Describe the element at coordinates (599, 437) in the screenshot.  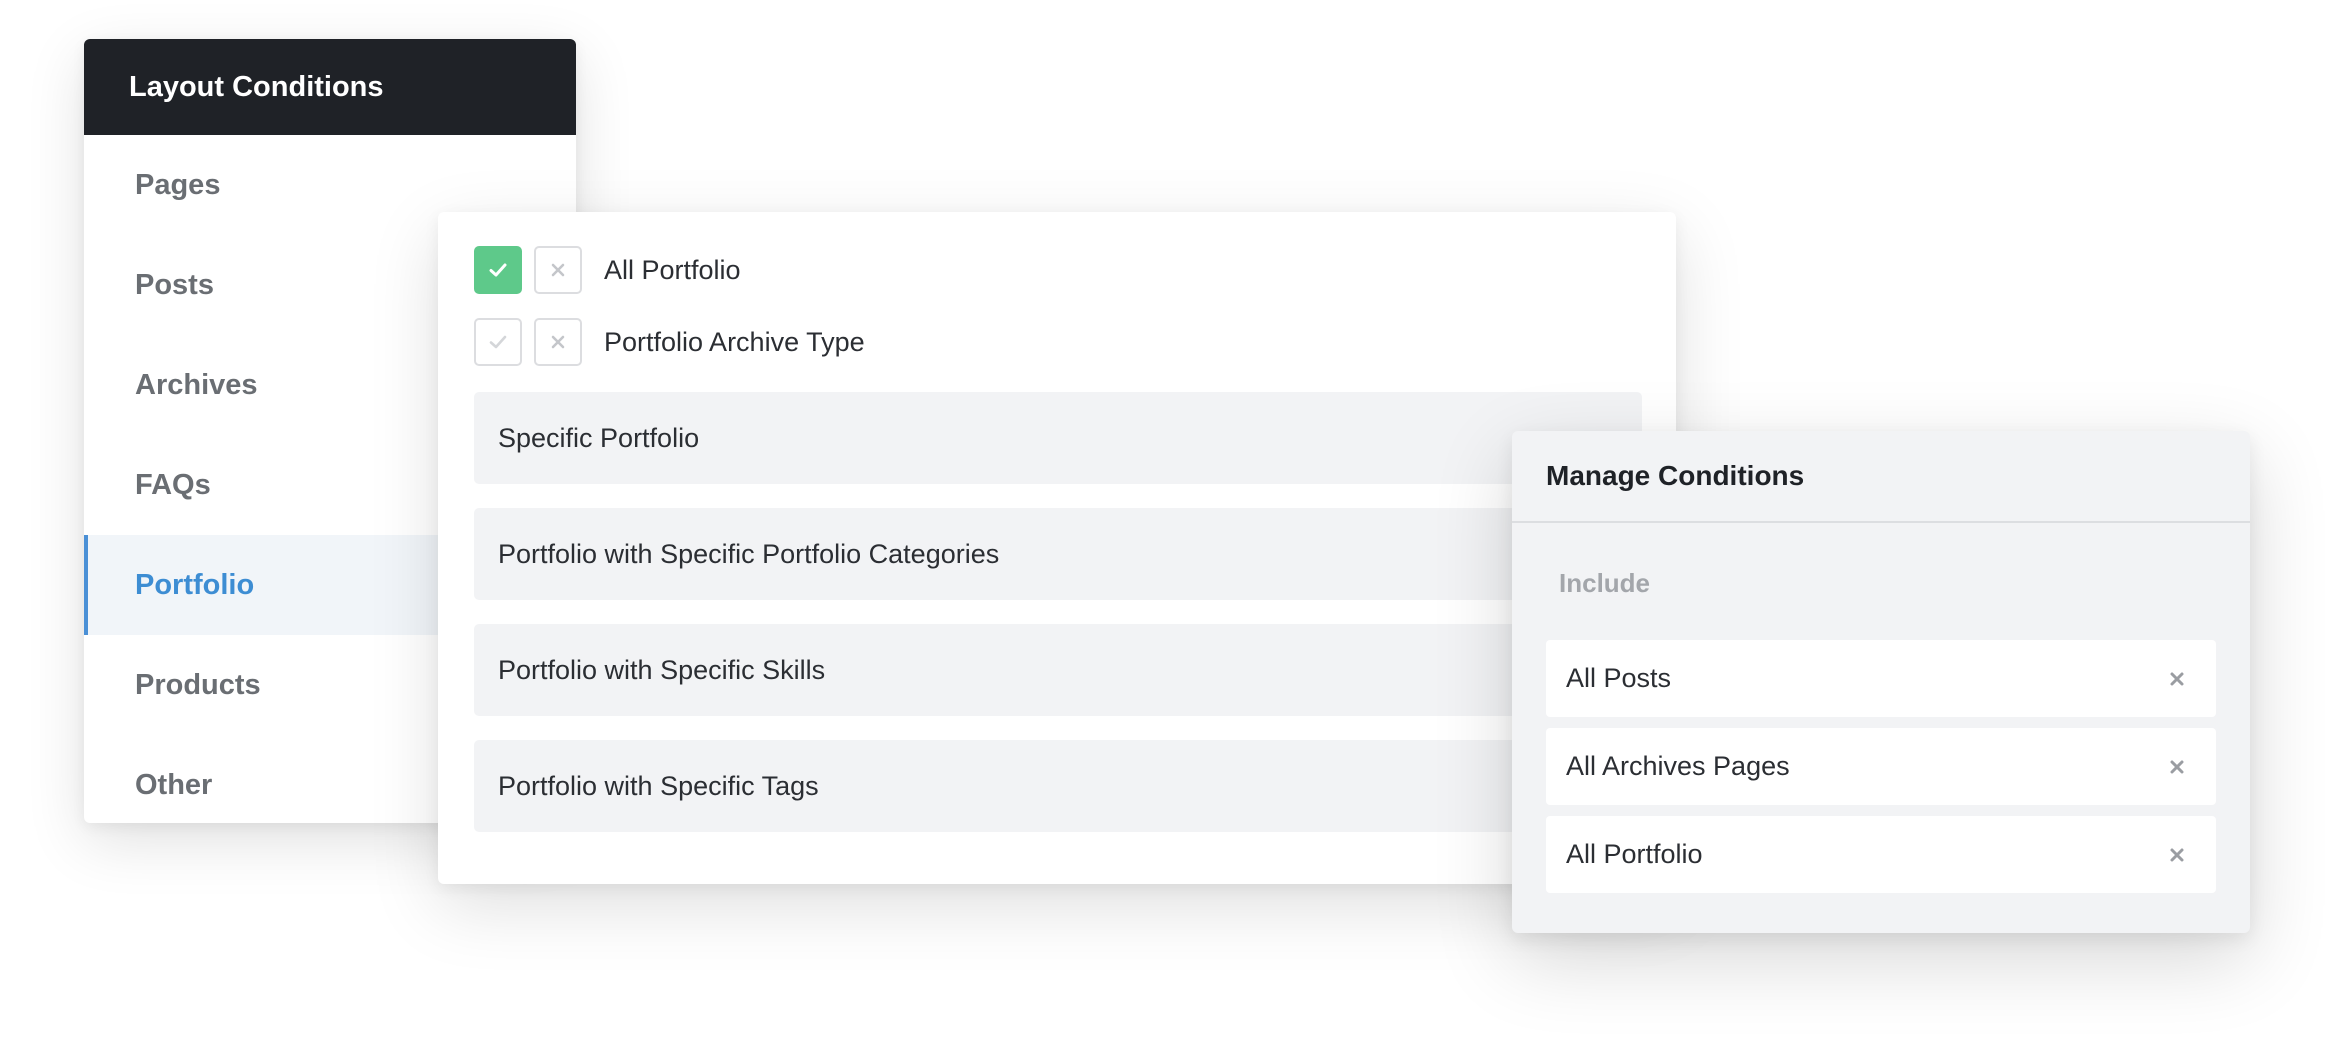
I see `option-label: Specific Portfolio` at that location.